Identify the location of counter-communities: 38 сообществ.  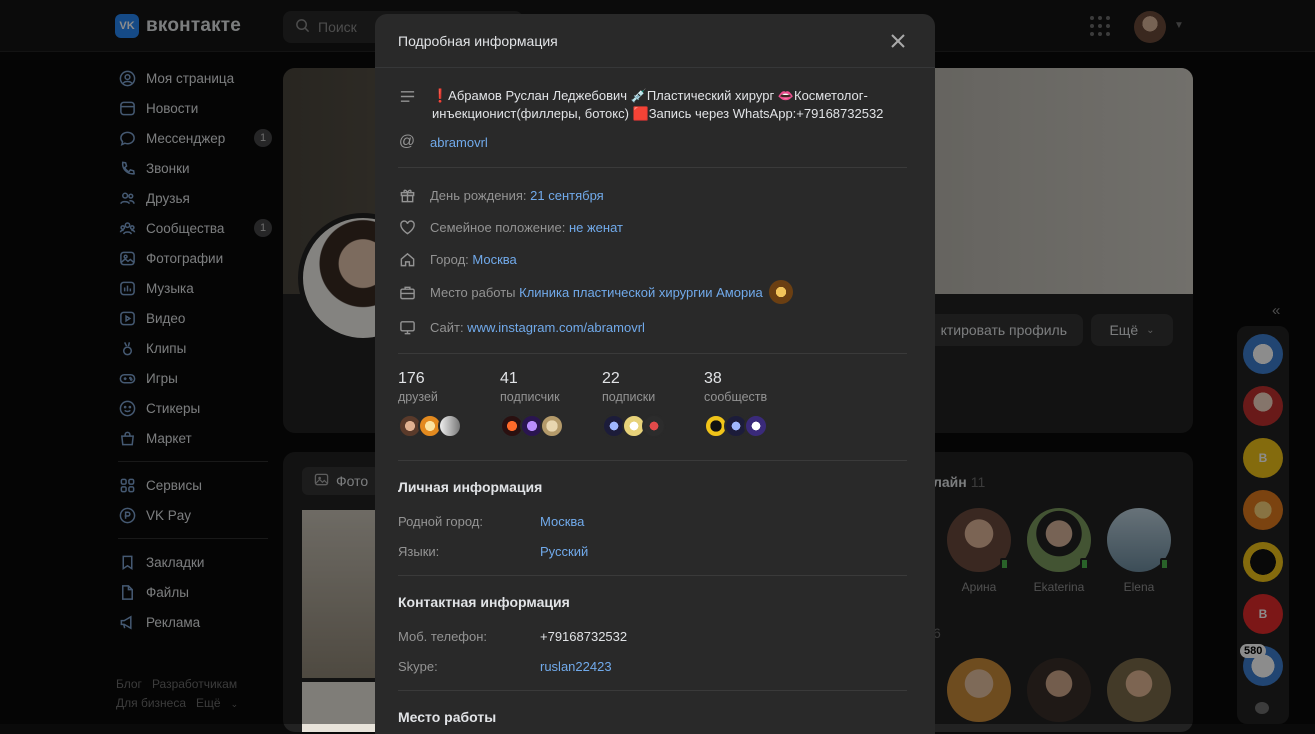
(754, 404).